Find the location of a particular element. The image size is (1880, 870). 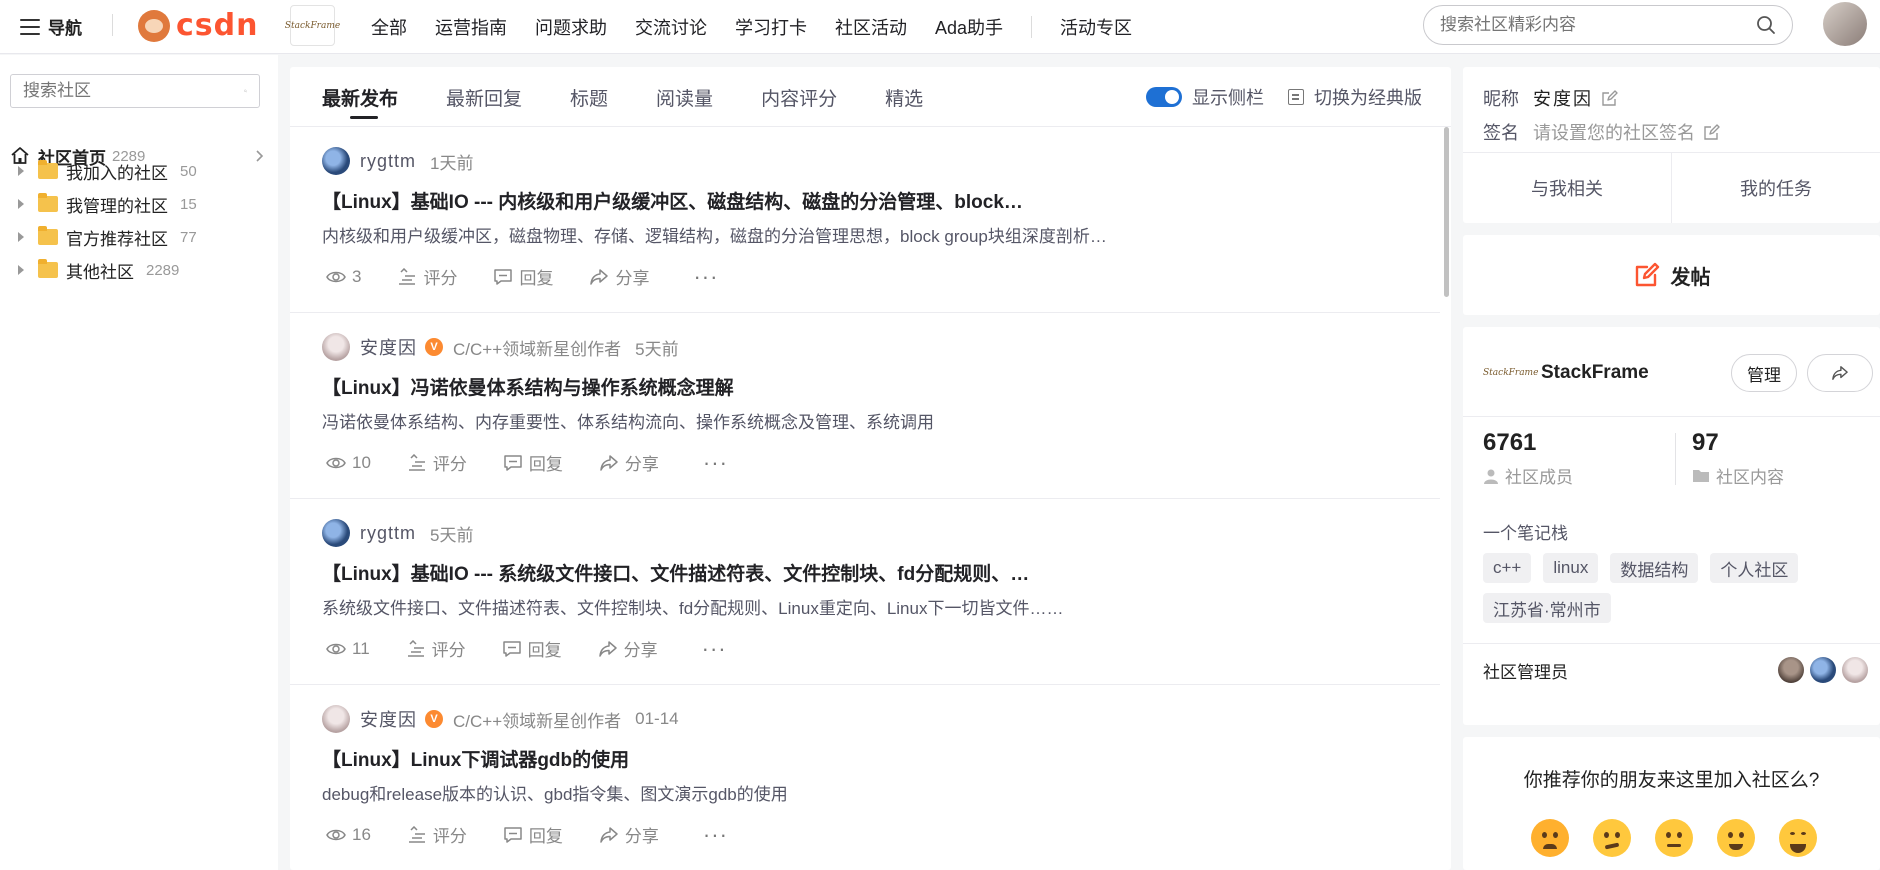

classic-view-link: 切换为经典版 is located at coordinates (1368, 97).